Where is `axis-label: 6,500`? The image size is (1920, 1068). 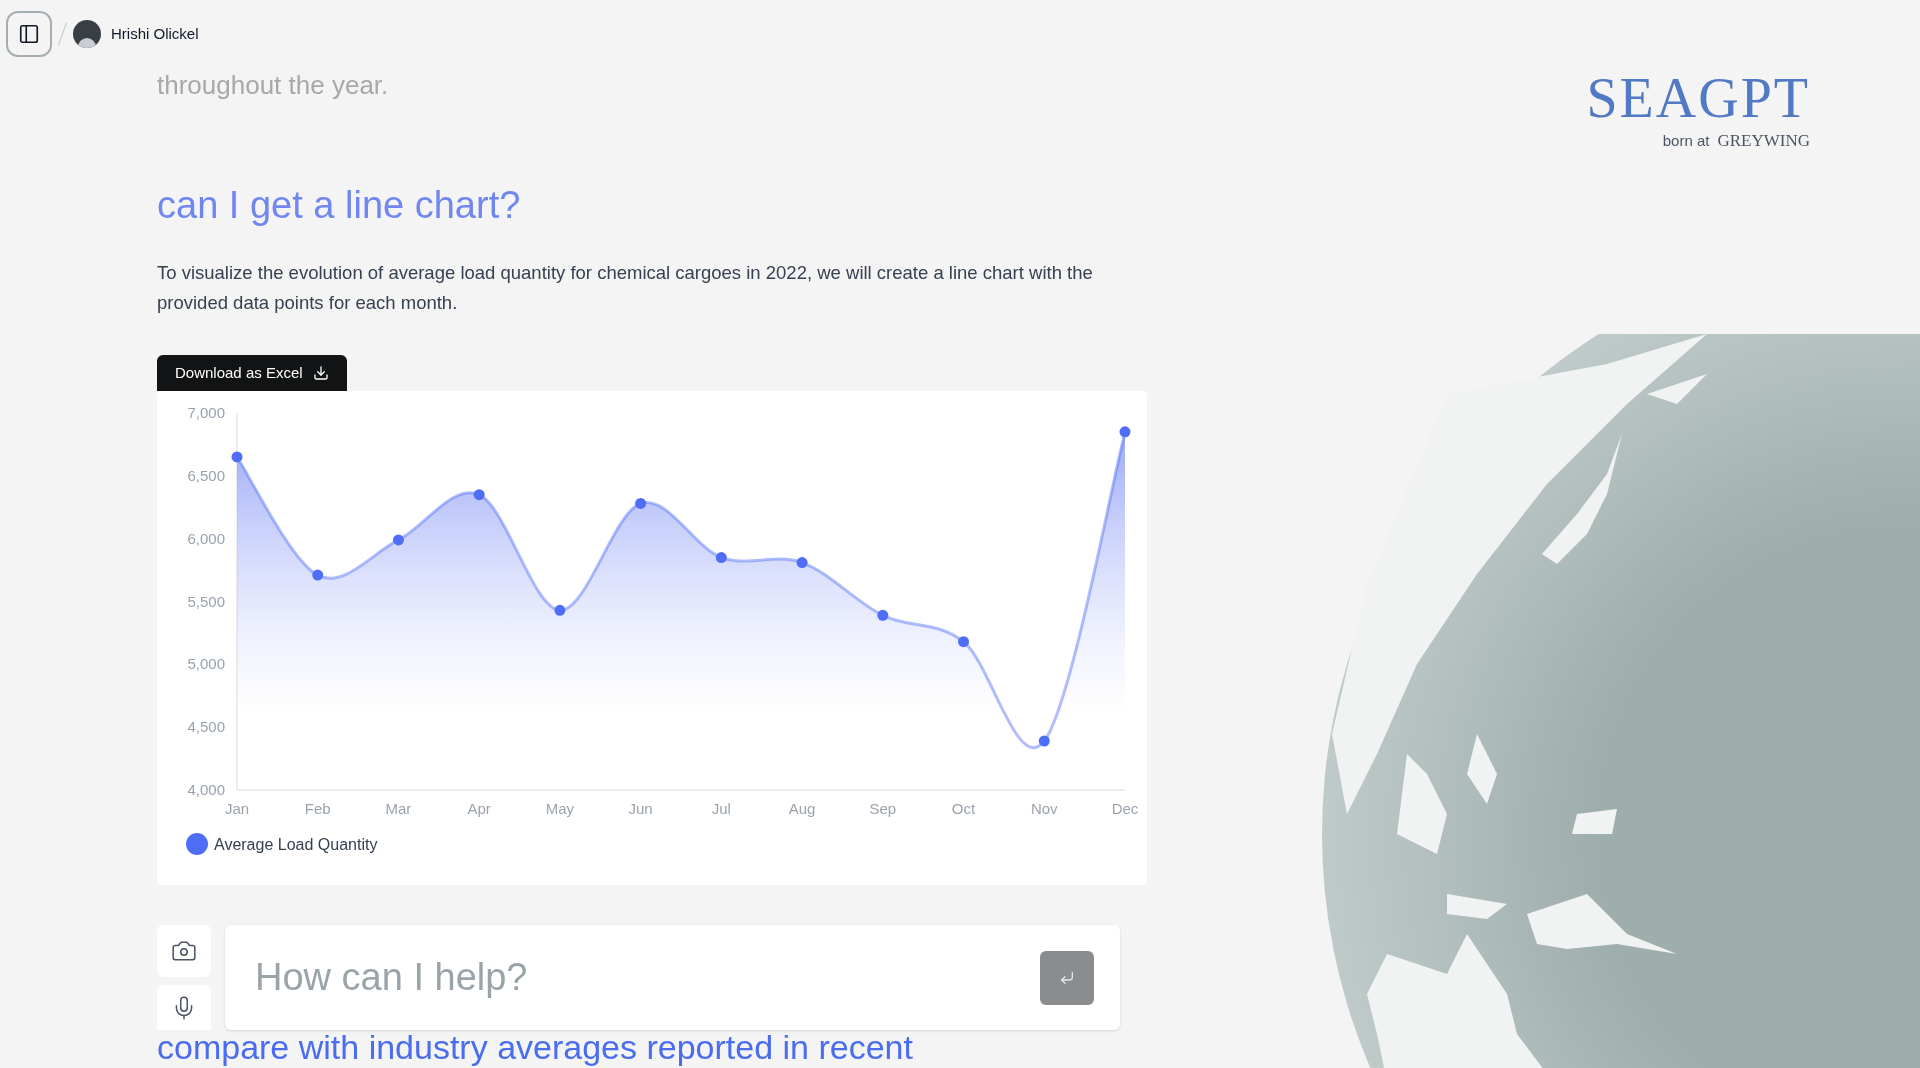
axis-label: 6,500 is located at coordinates (206, 475).